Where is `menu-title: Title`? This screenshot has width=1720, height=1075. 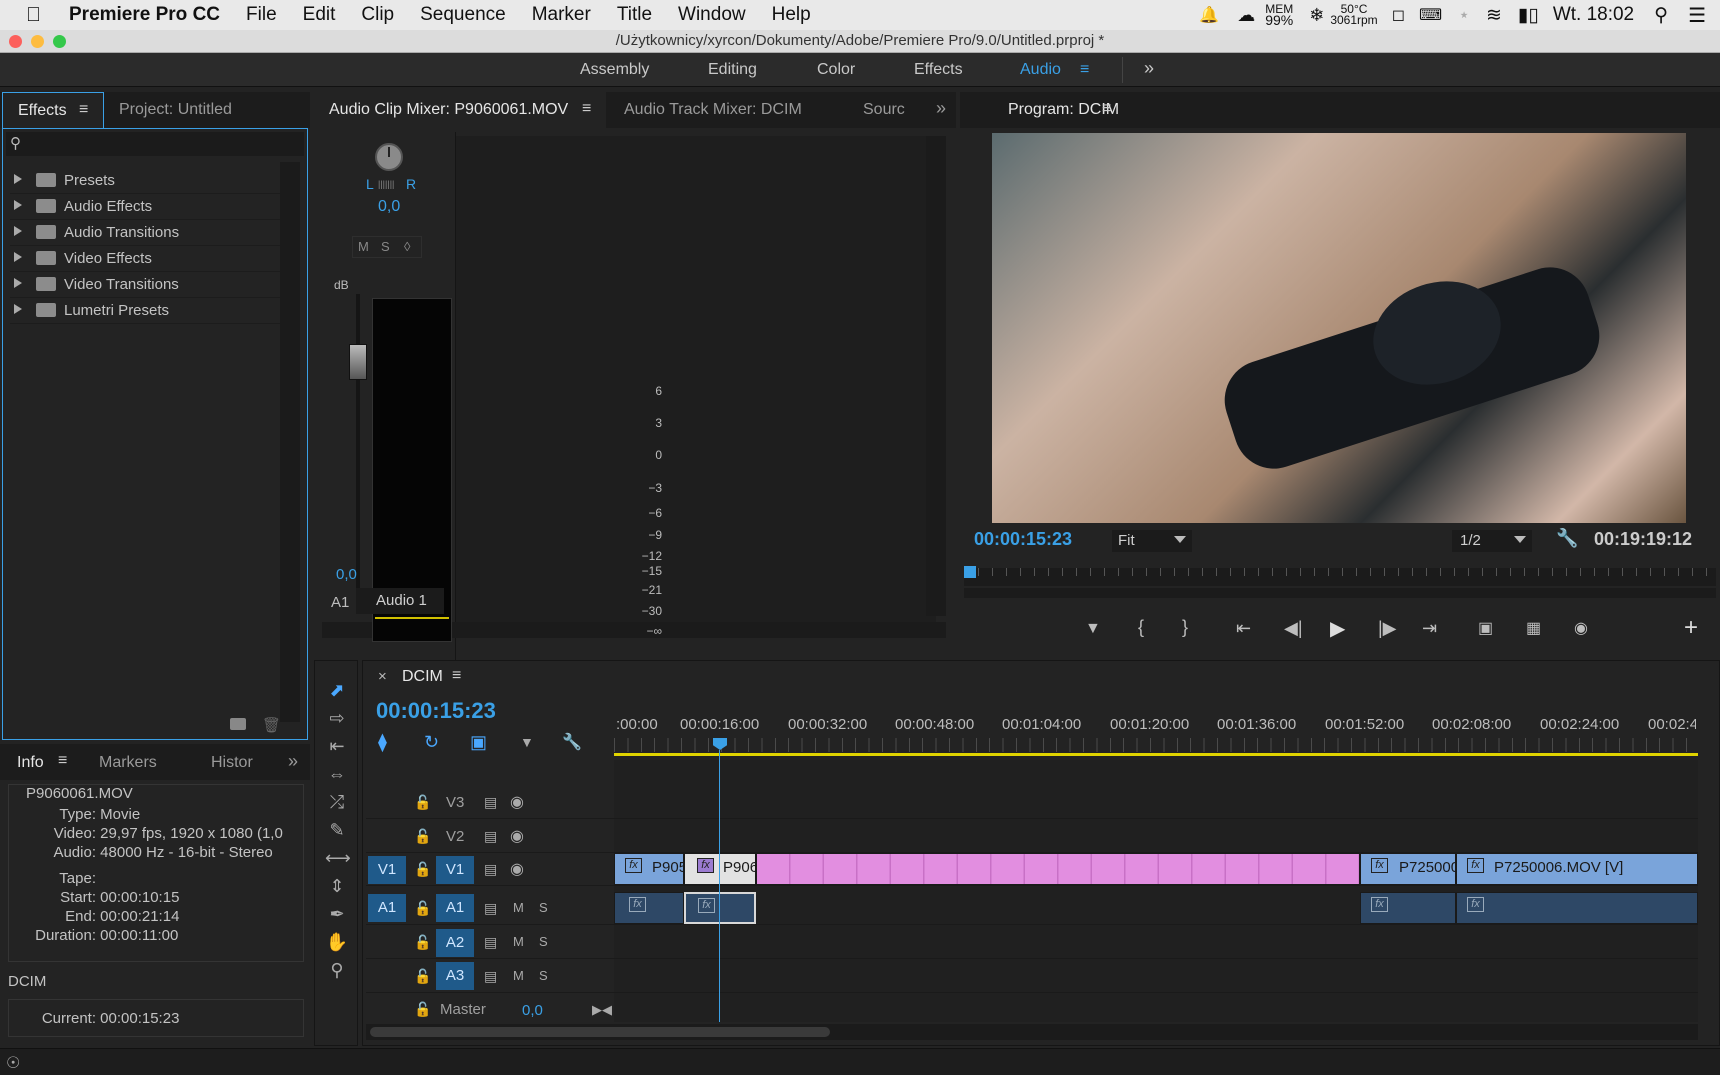 menu-title: Title is located at coordinates (634, 15).